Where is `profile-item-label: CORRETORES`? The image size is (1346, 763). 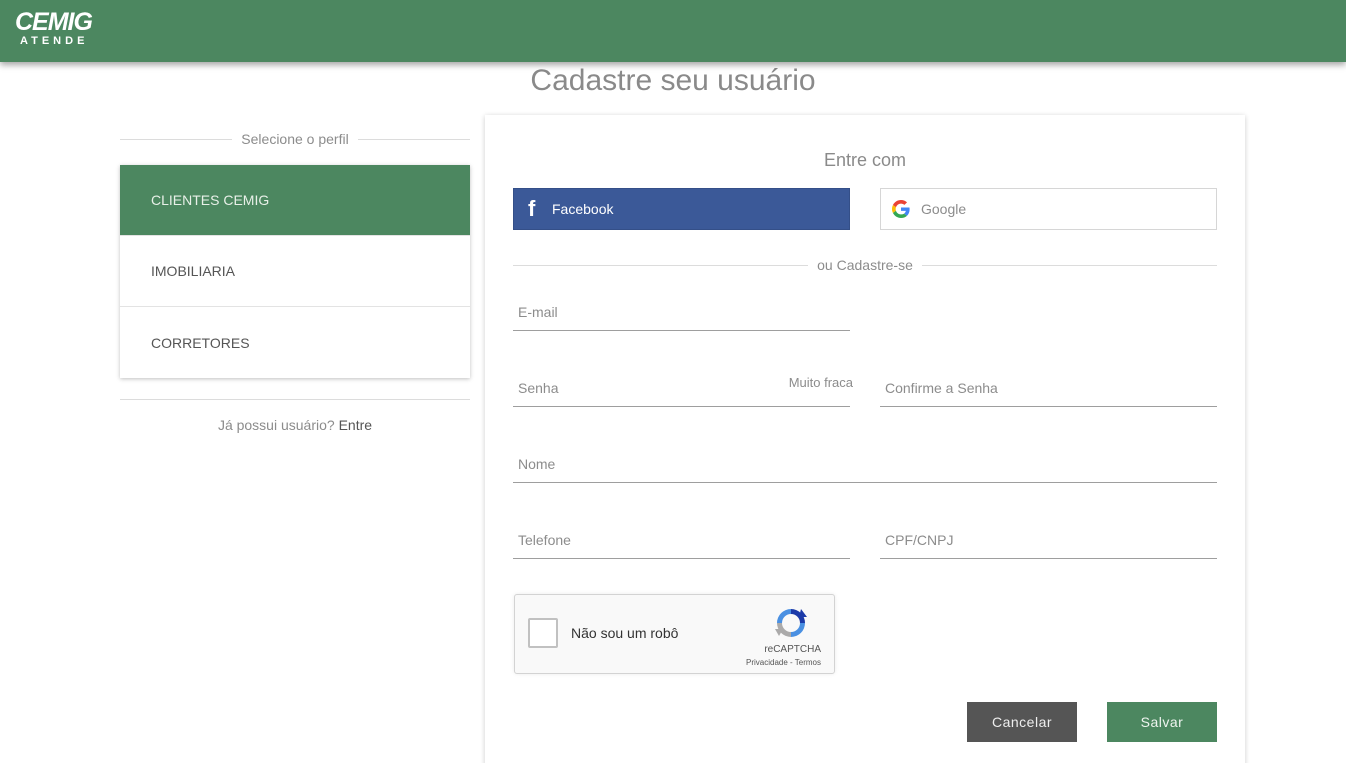
profile-item-label: CORRETORES is located at coordinates (200, 342).